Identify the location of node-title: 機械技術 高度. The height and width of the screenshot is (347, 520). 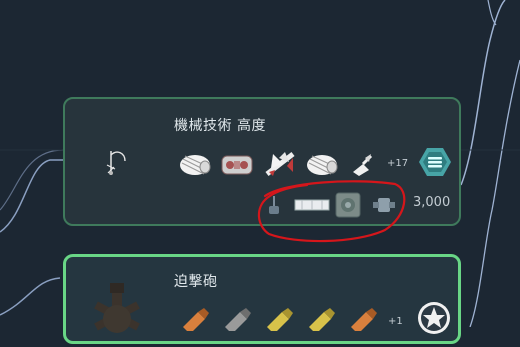
(220, 126).